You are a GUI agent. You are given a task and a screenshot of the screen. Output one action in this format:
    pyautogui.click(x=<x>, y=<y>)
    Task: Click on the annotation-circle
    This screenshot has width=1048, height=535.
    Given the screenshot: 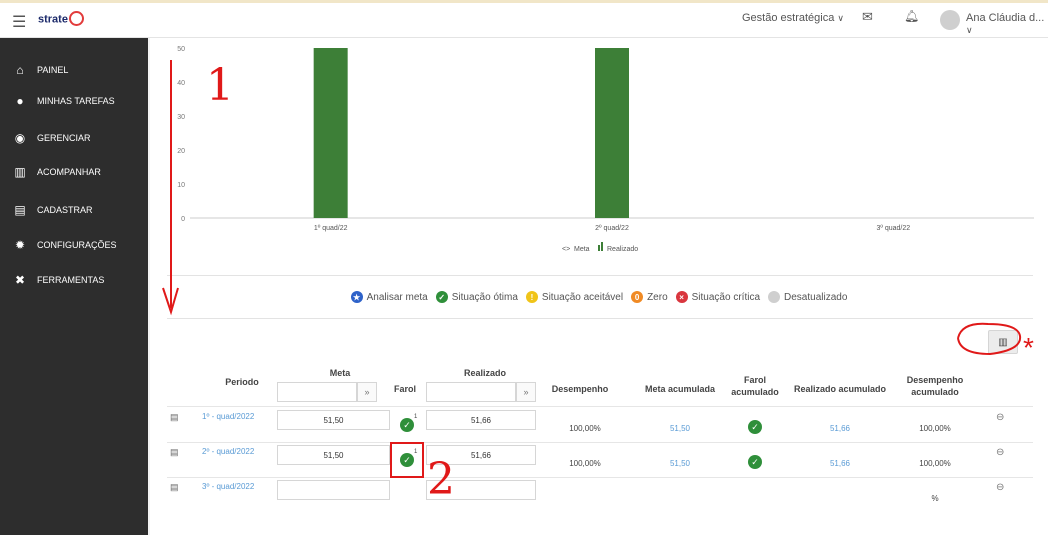 What is the action you would take?
    pyautogui.click(x=989, y=339)
    